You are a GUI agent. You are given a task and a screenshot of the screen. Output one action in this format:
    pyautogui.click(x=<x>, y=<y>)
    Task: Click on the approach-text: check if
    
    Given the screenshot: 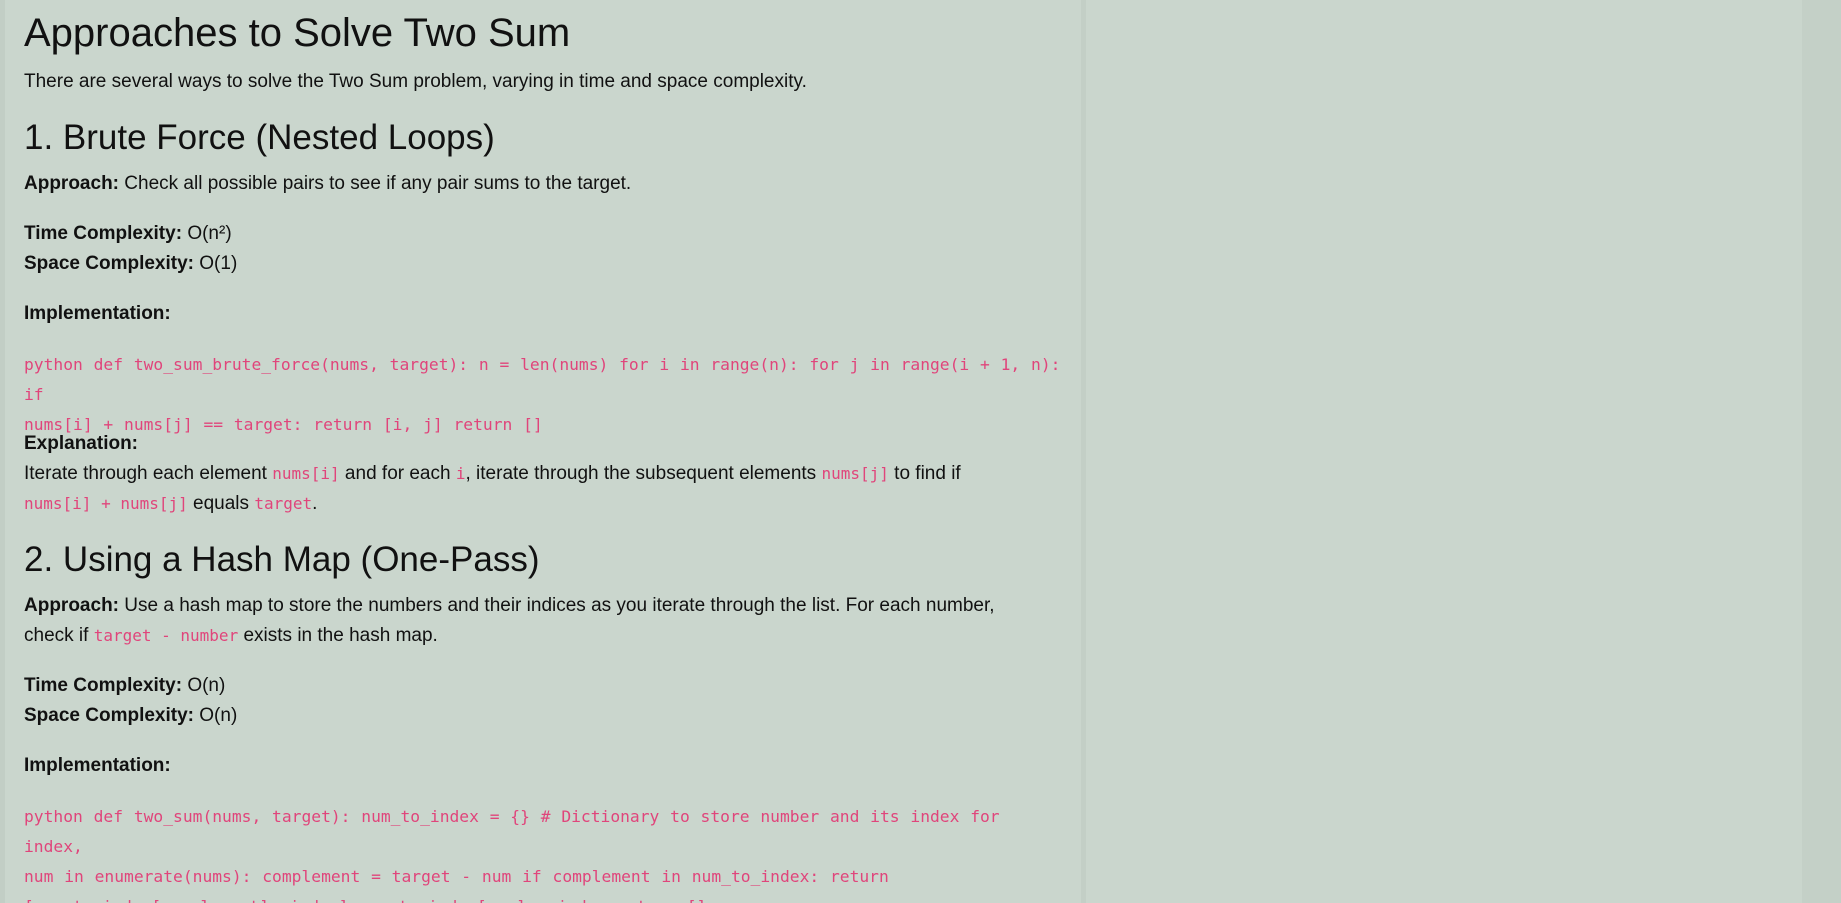 What is the action you would take?
    pyautogui.click(x=59, y=635)
    